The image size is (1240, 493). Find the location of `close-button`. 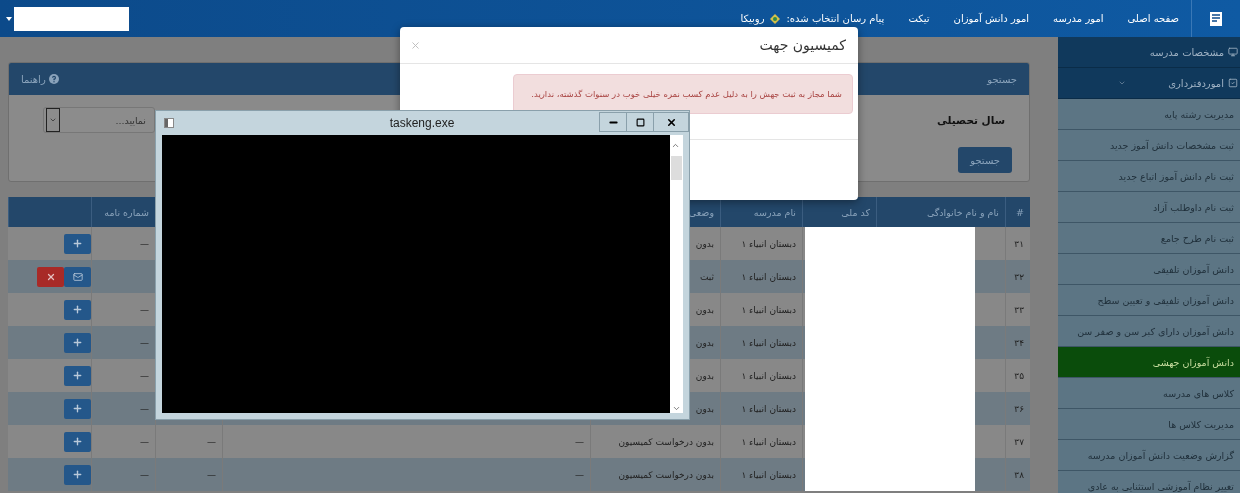

close-button is located at coordinates (671, 122).